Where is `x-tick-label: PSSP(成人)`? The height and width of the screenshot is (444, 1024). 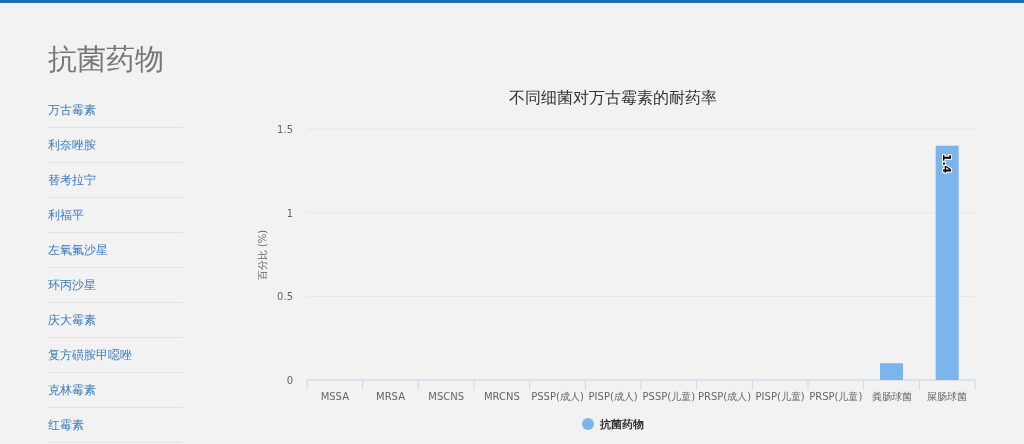
x-tick-label: PSSP(成人) is located at coordinates (557, 396).